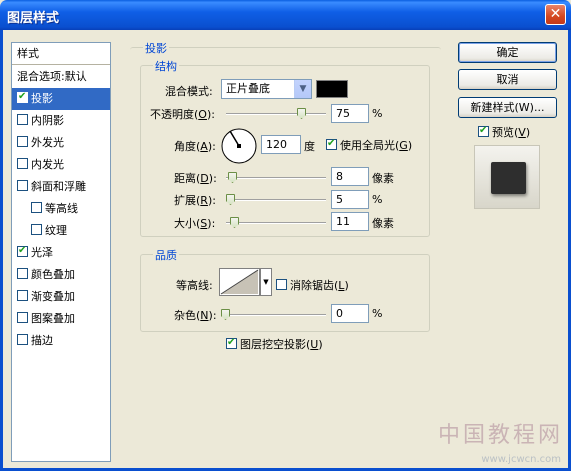 The width and height of the screenshot is (571, 471). I want to click on spread-input: 5, so click(350, 199).